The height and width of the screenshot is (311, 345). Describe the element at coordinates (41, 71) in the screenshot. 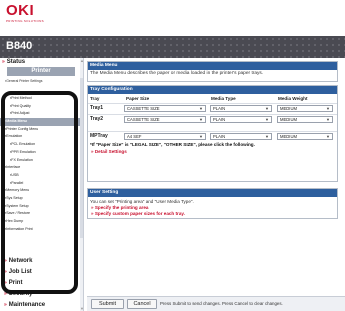

I see `sidebar-item-printer: Printer` at that location.